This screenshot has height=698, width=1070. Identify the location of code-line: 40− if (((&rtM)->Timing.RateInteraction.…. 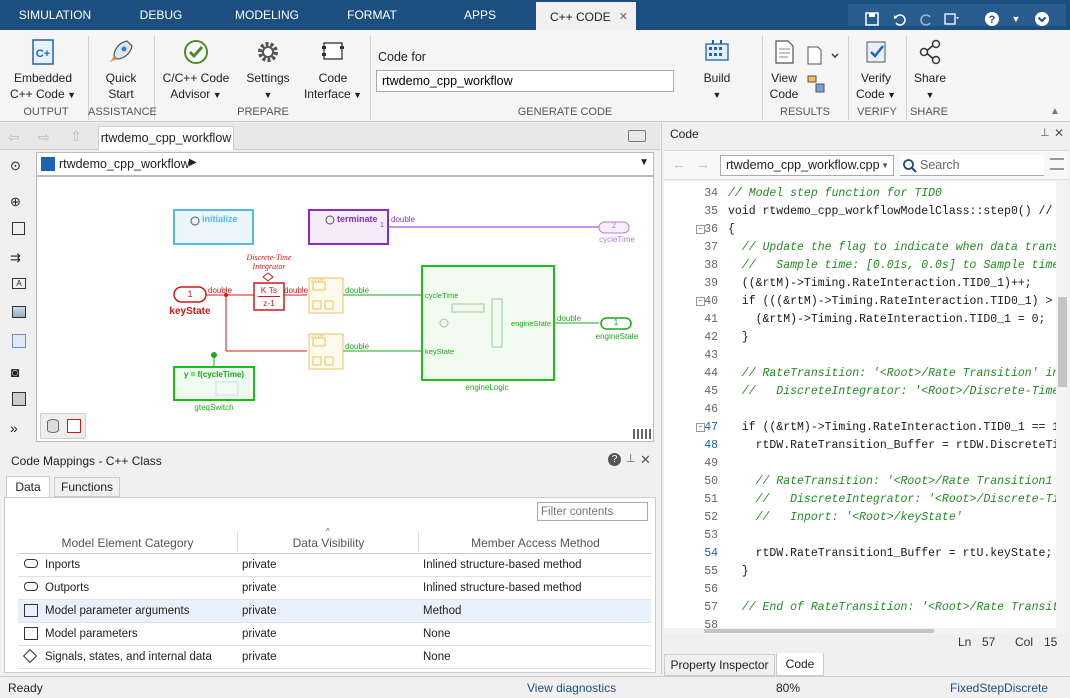
(860, 302).